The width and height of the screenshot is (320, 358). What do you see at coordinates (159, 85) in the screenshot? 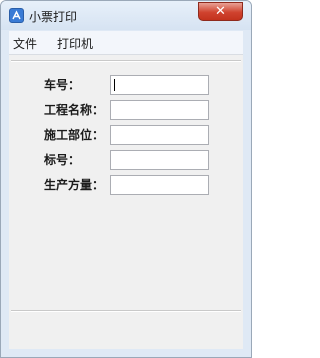
I see `car-number-input` at bounding box center [159, 85].